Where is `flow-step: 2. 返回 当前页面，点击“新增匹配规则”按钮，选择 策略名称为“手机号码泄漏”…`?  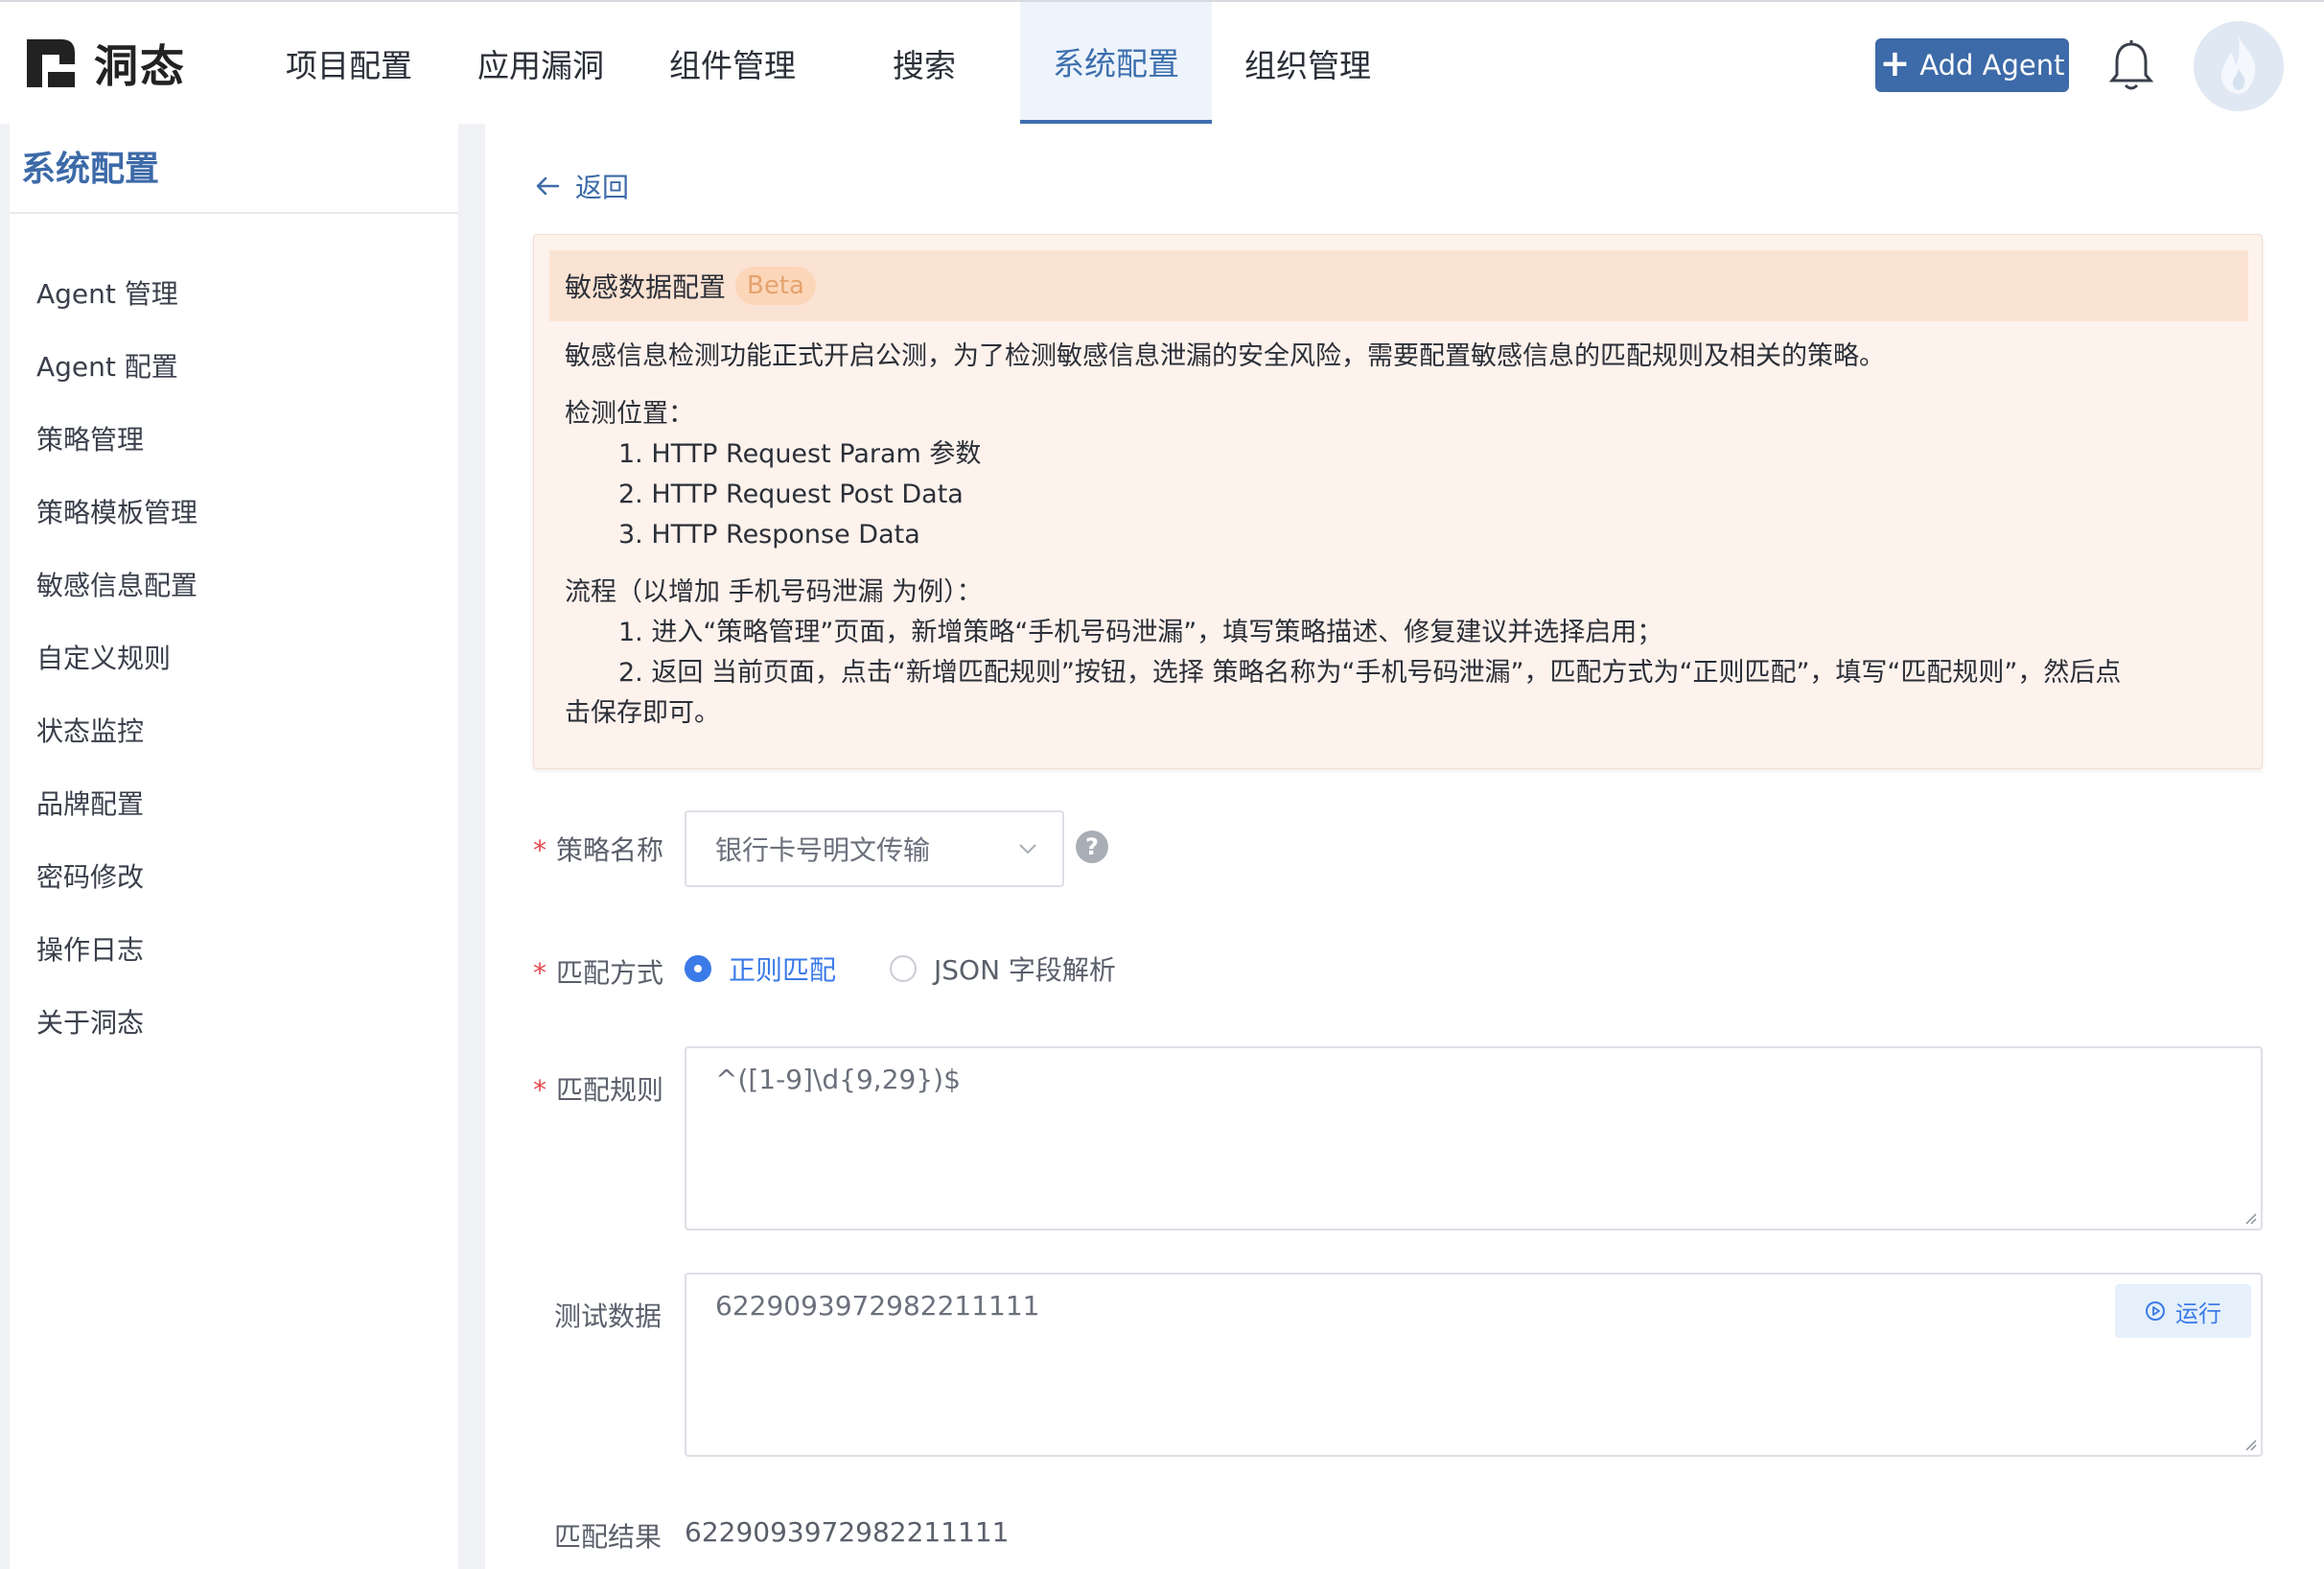
flow-step: 2. 返回 当前页面，点击“新增匹配规则”按钮，选择 策略名称为“手机号码泄漏”… is located at coordinates (1370, 673).